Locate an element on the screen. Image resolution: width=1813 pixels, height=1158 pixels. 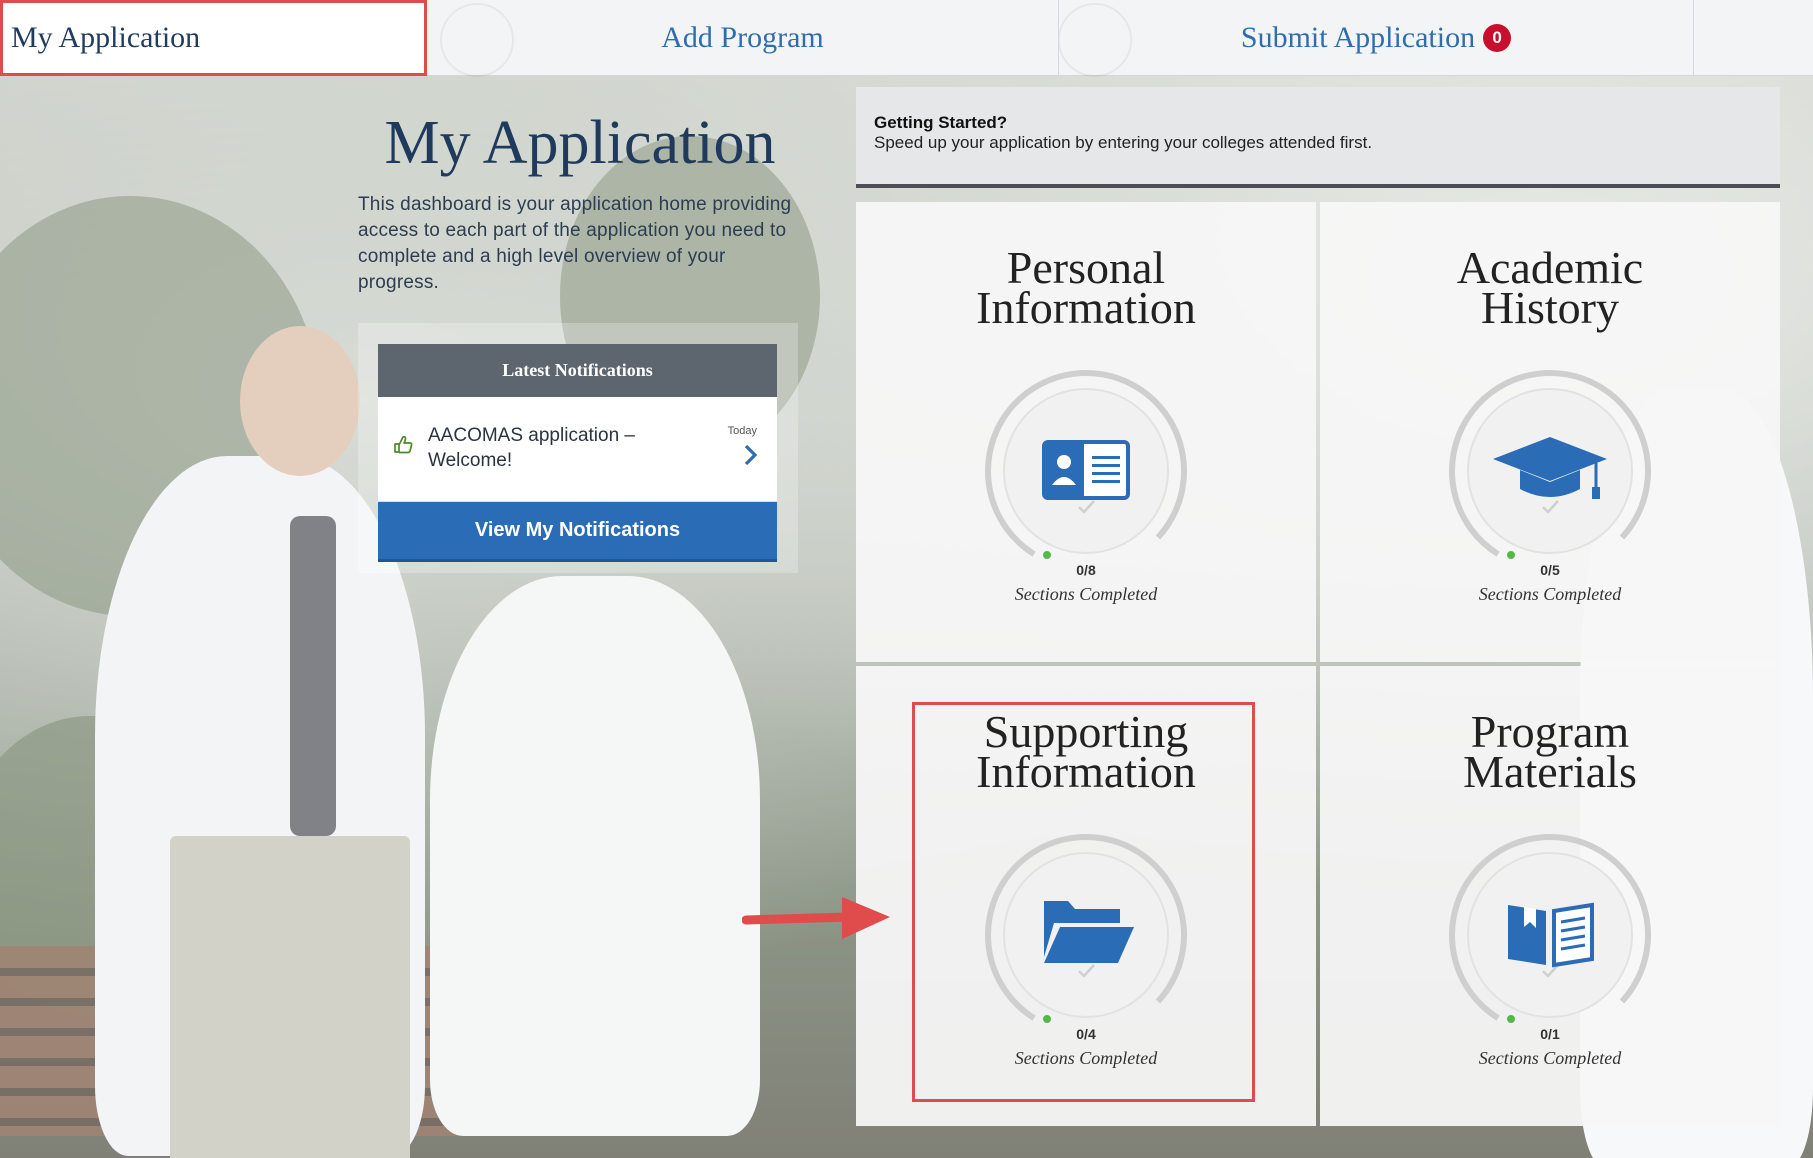
sections-count: 0/1 is located at coordinates (1550, 1034).